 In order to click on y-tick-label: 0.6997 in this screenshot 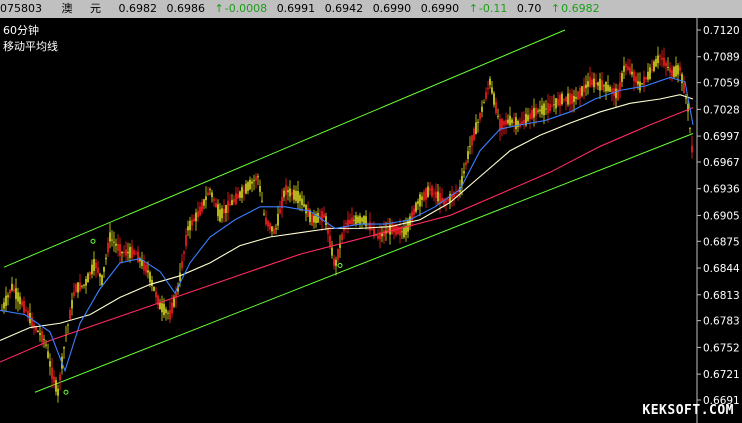, I will do `click(721, 137)`.